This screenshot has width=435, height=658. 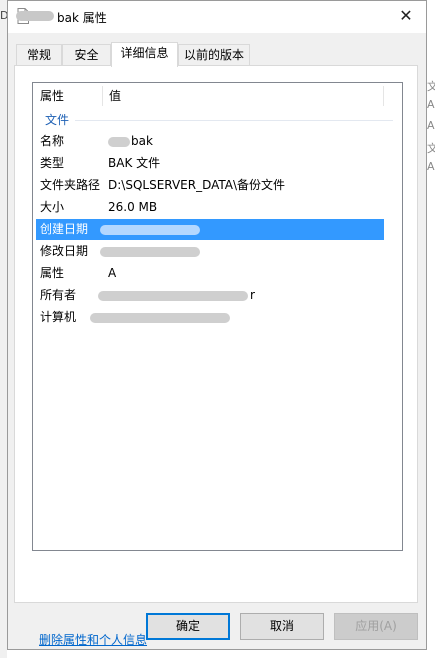 I want to click on redacted-filename, so click(x=35, y=16).